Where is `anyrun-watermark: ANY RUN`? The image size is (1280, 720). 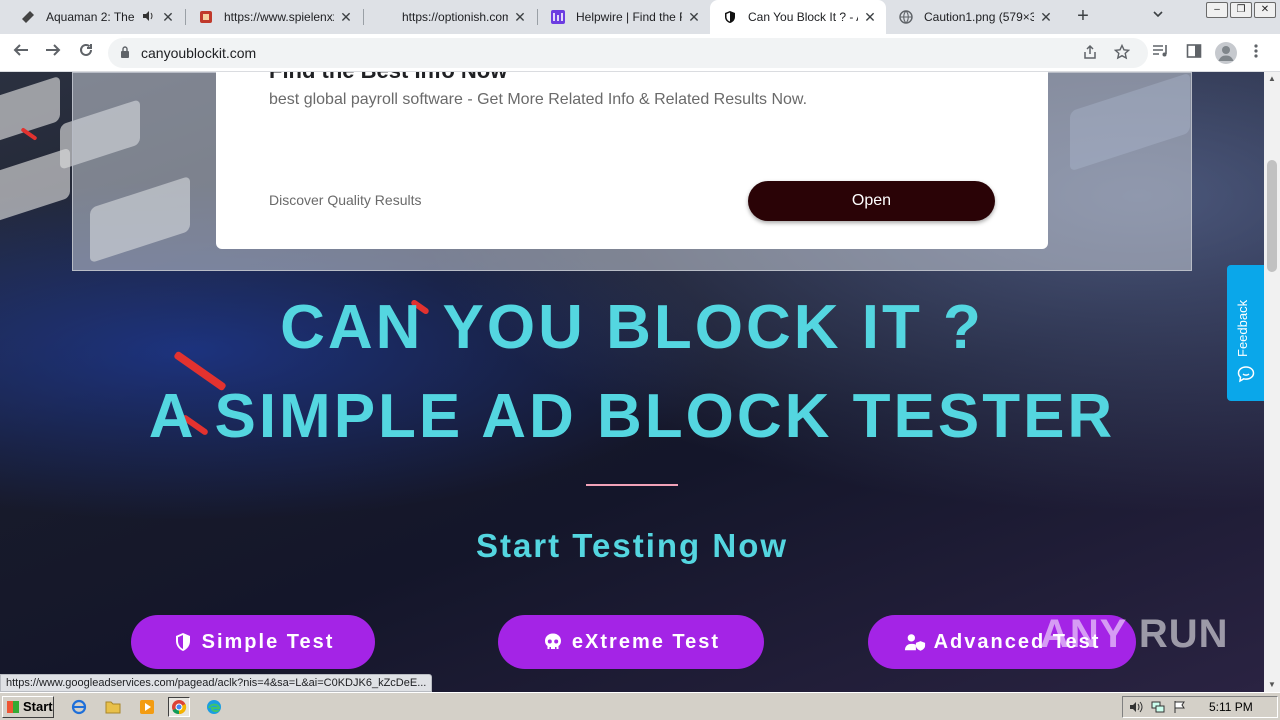 anyrun-watermark: ANY RUN is located at coordinates (1134, 634).